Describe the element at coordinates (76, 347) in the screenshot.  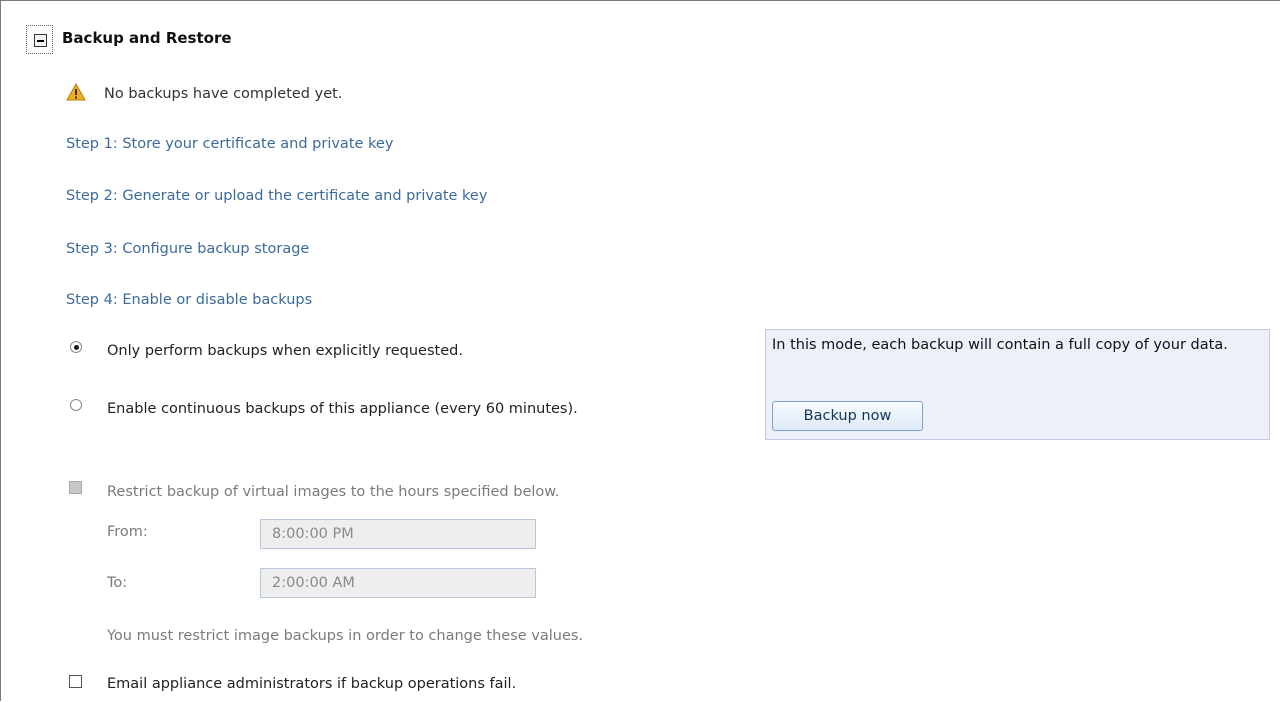
I see `radio-on-request` at that location.